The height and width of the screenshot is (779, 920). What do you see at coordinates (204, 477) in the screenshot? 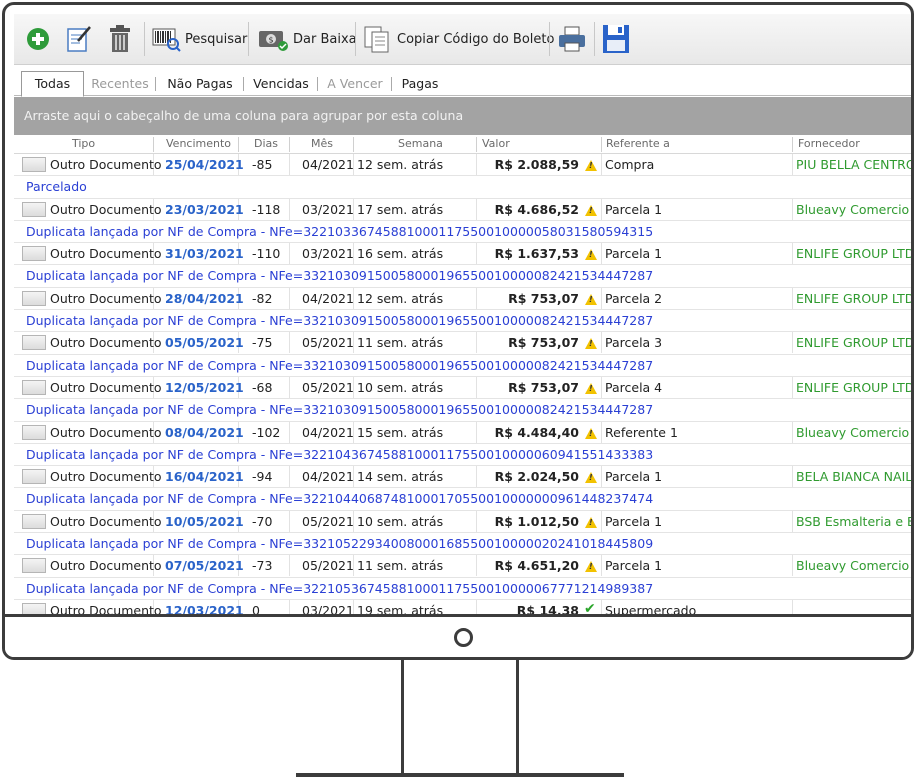
I see `cell-vencimento: 16/04/2021` at bounding box center [204, 477].